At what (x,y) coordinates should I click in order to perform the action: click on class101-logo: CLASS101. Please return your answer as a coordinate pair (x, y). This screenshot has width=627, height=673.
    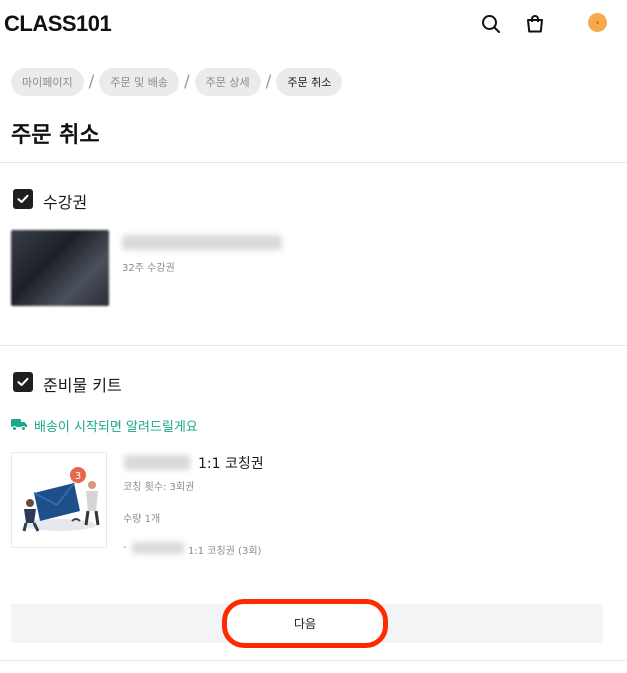
    Looking at the image, I should click on (58, 24).